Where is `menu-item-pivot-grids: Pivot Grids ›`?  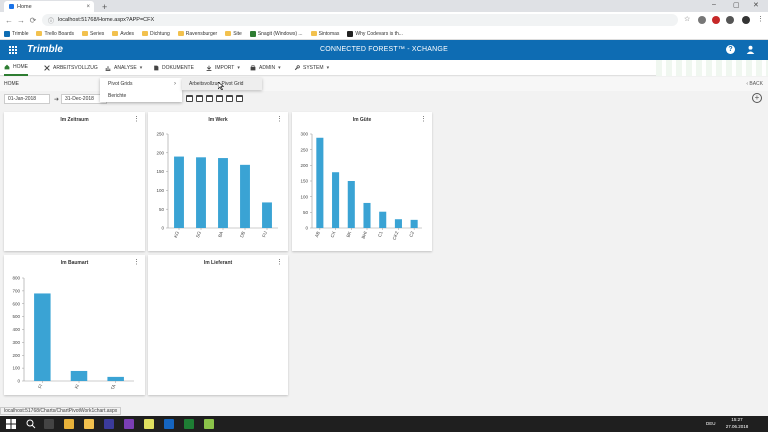 menu-item-pivot-grids: Pivot Grids › is located at coordinates (141, 84).